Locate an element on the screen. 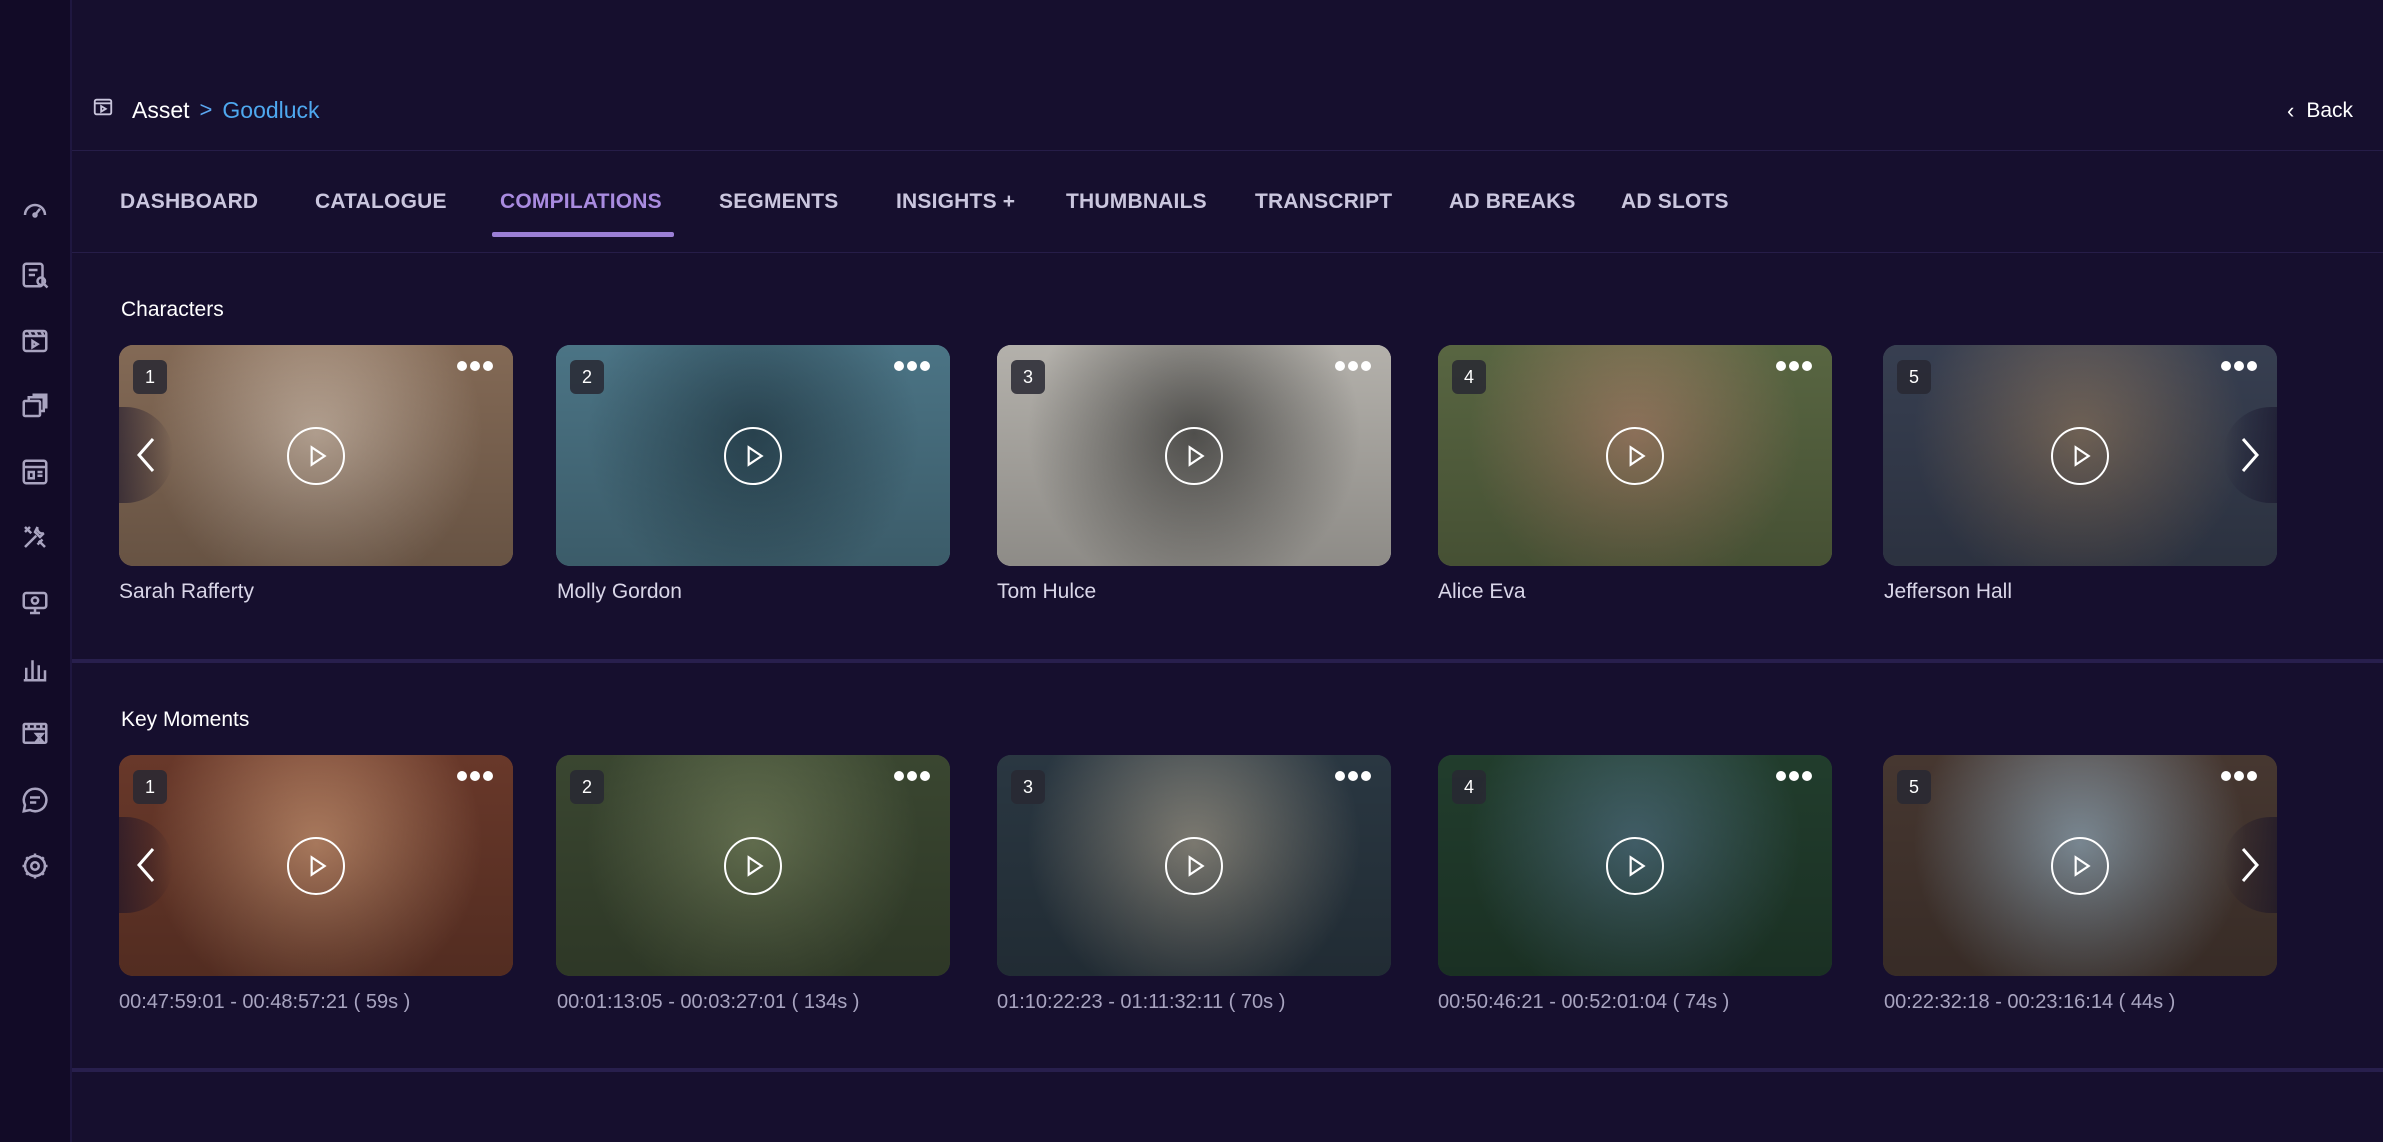 This screenshot has height=1142, width=2383. section-title-key-moments: Key Moments is located at coordinates (185, 719).